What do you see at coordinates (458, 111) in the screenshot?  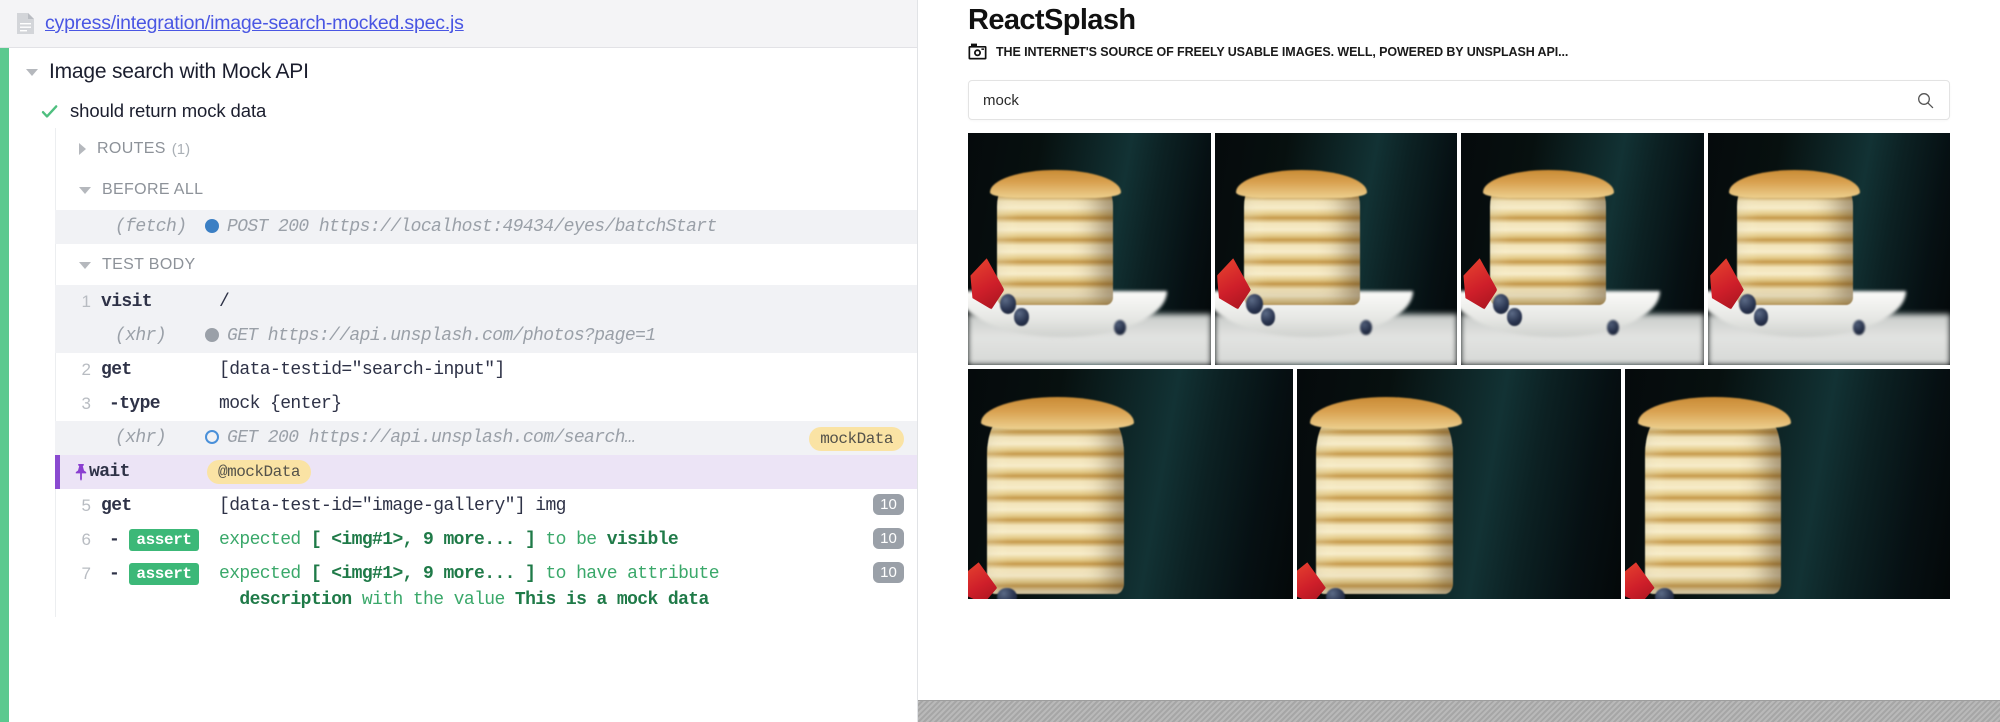 I see `test-row: should return mock data` at bounding box center [458, 111].